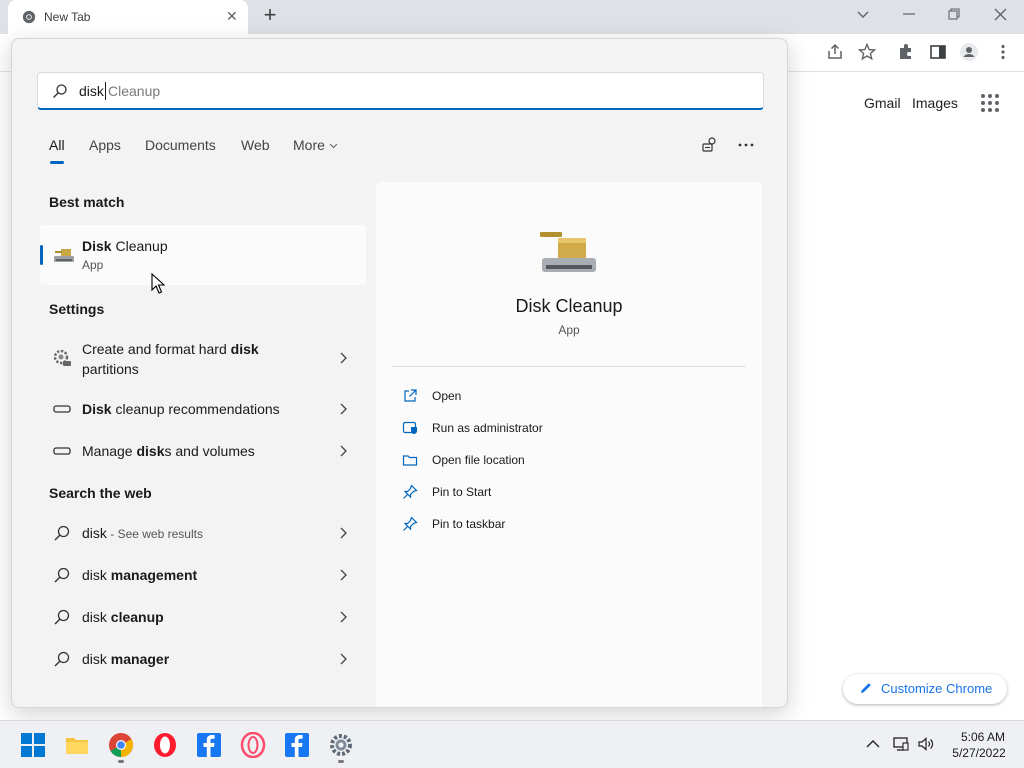  Describe the element at coordinates (1000, 14) in the screenshot. I see `close-window-icon` at that location.